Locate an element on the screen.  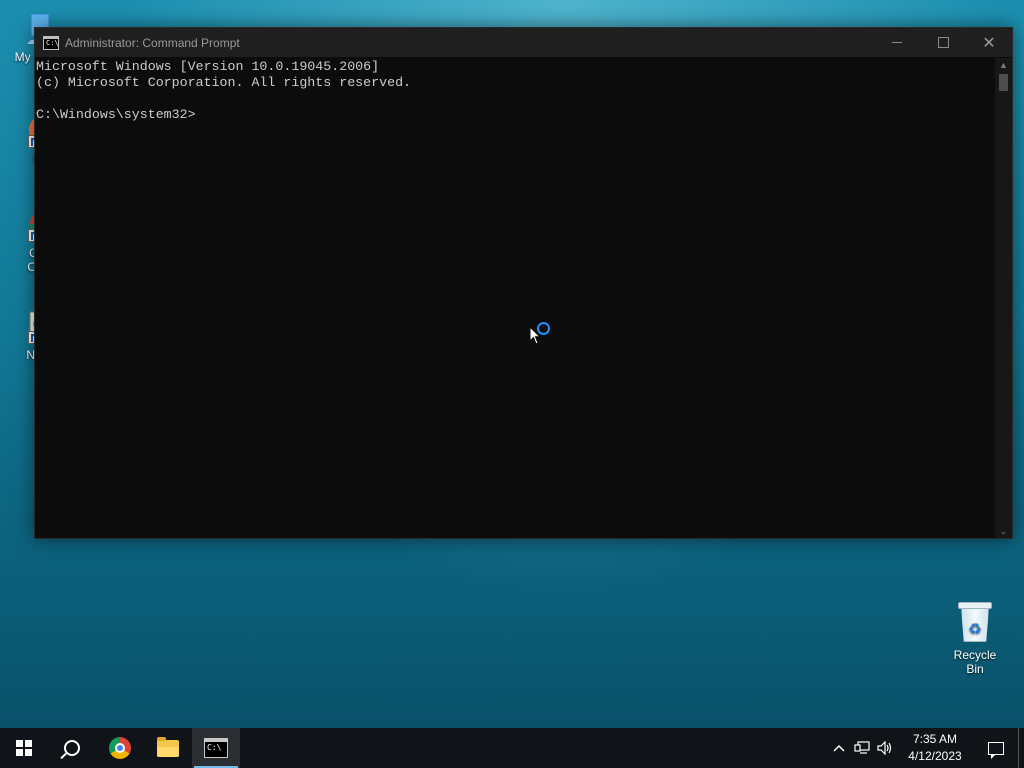
scroll-down-icon: ⌄ is located at coordinates (1003, 531).